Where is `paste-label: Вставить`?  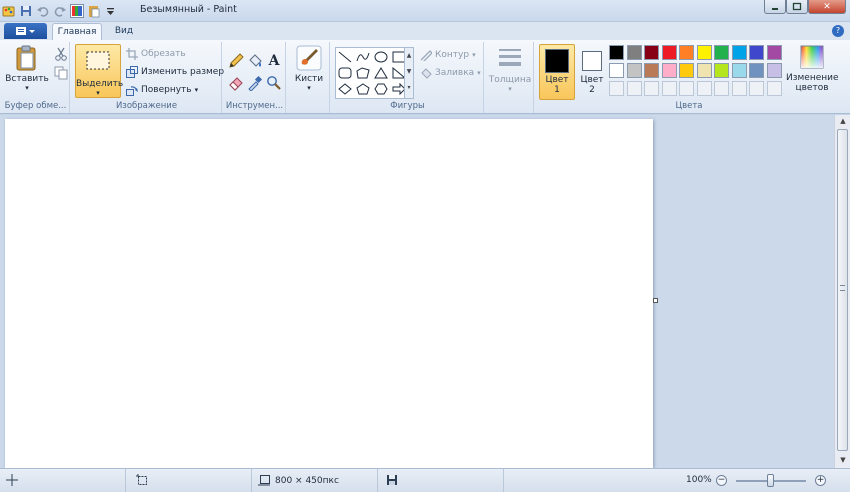
paste-label: Вставить is located at coordinates (27, 79).